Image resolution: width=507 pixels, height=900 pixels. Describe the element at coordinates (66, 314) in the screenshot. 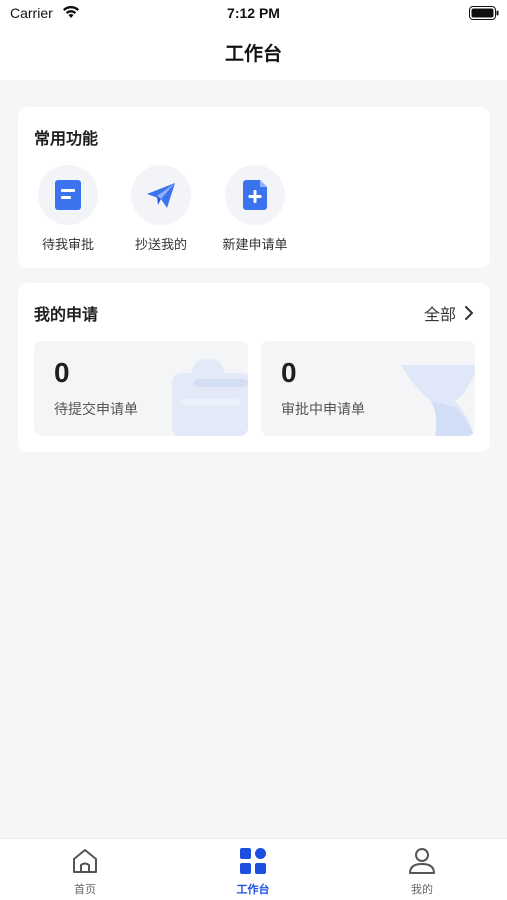

I see `my-applications-title: 我的申请` at that location.